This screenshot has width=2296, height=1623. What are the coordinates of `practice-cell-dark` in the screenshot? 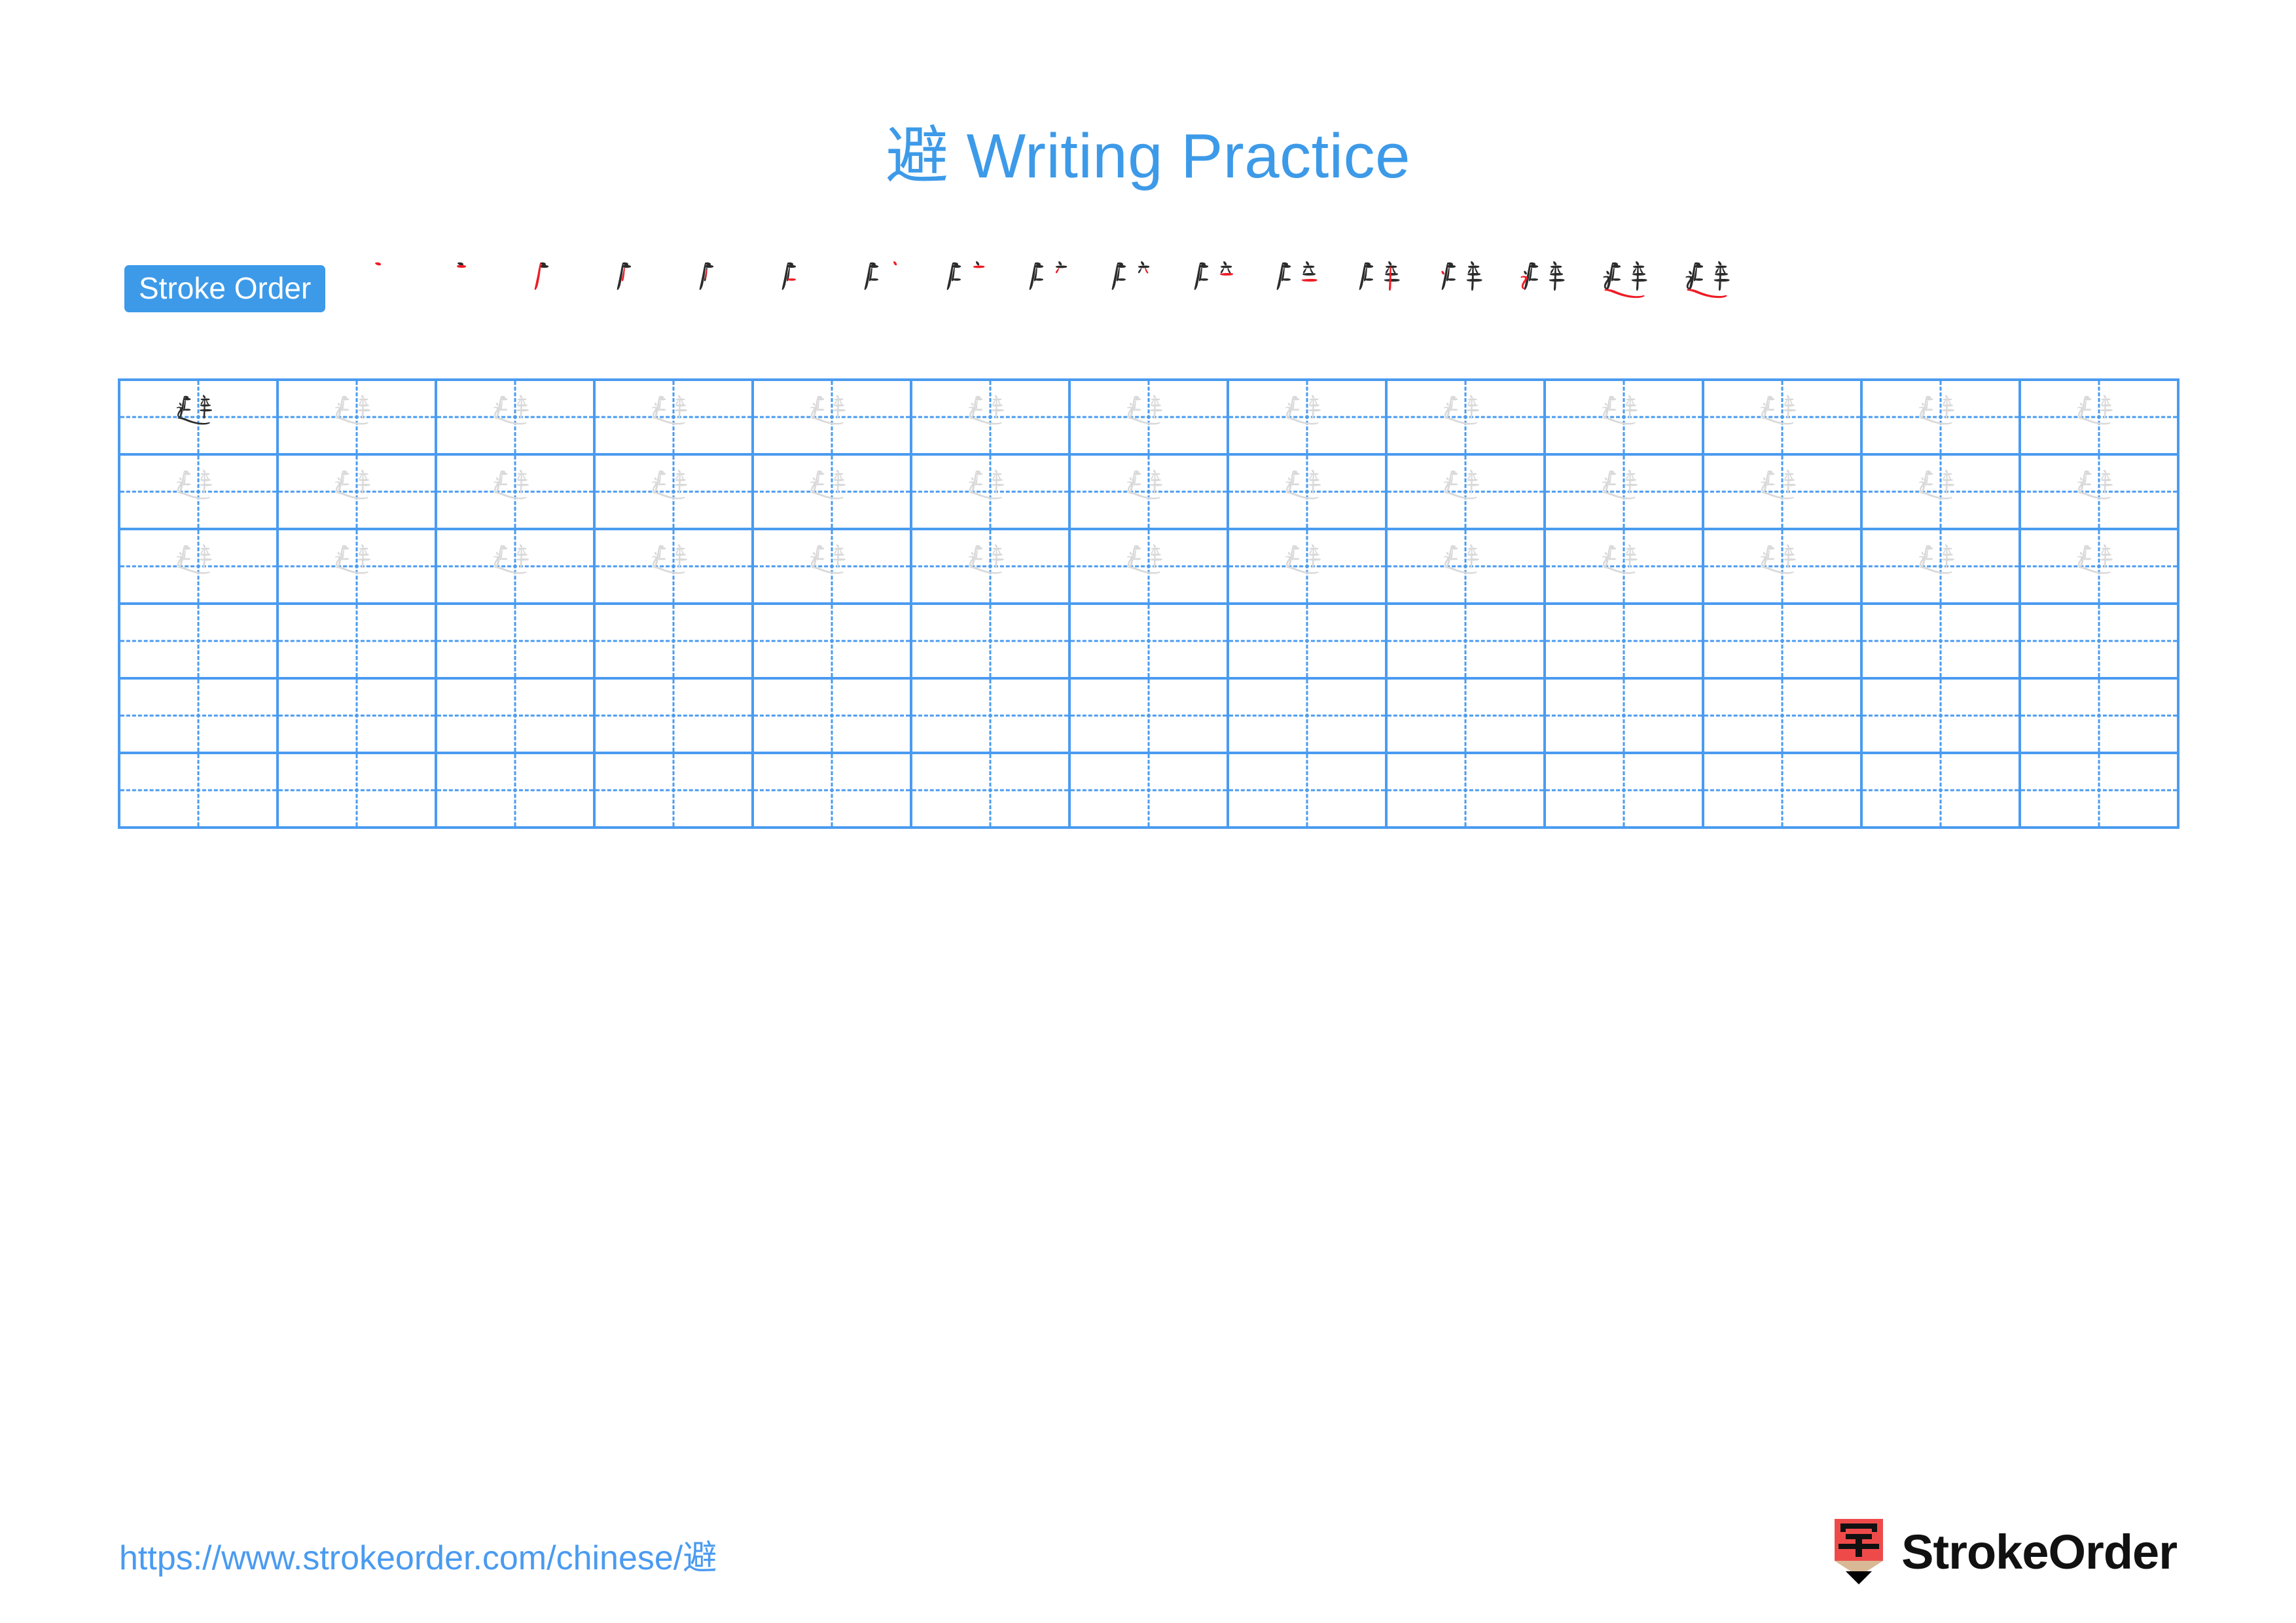 It's located at (199, 418).